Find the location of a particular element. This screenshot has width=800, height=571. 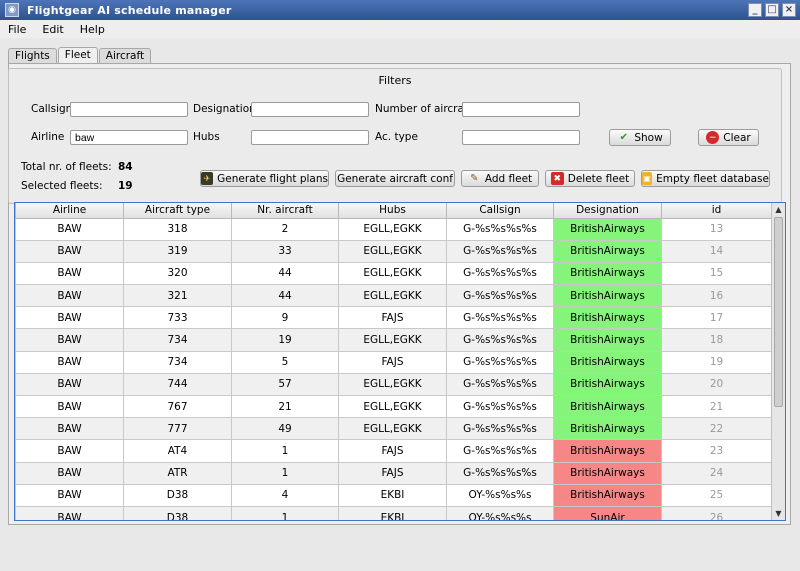

tab-fleet: Fleet is located at coordinates (77, 55).